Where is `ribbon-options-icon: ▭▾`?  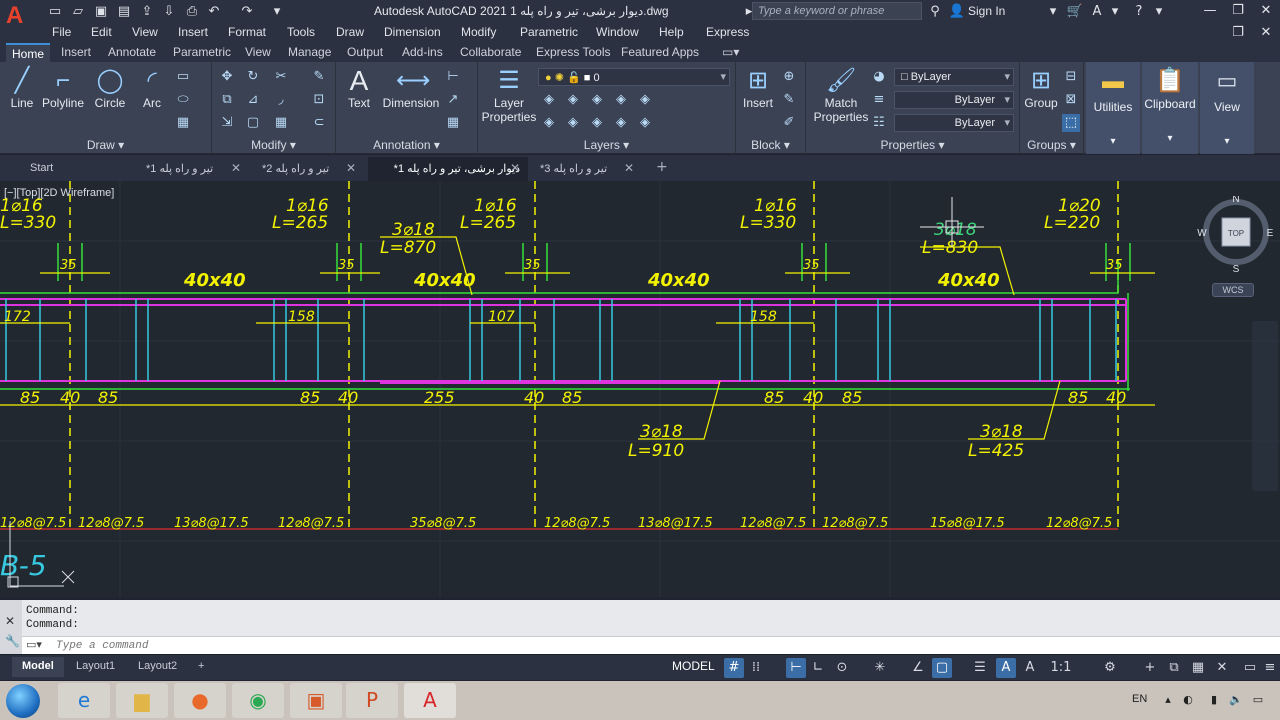
ribbon-options-icon: ▭▾ is located at coordinates (730, 52).